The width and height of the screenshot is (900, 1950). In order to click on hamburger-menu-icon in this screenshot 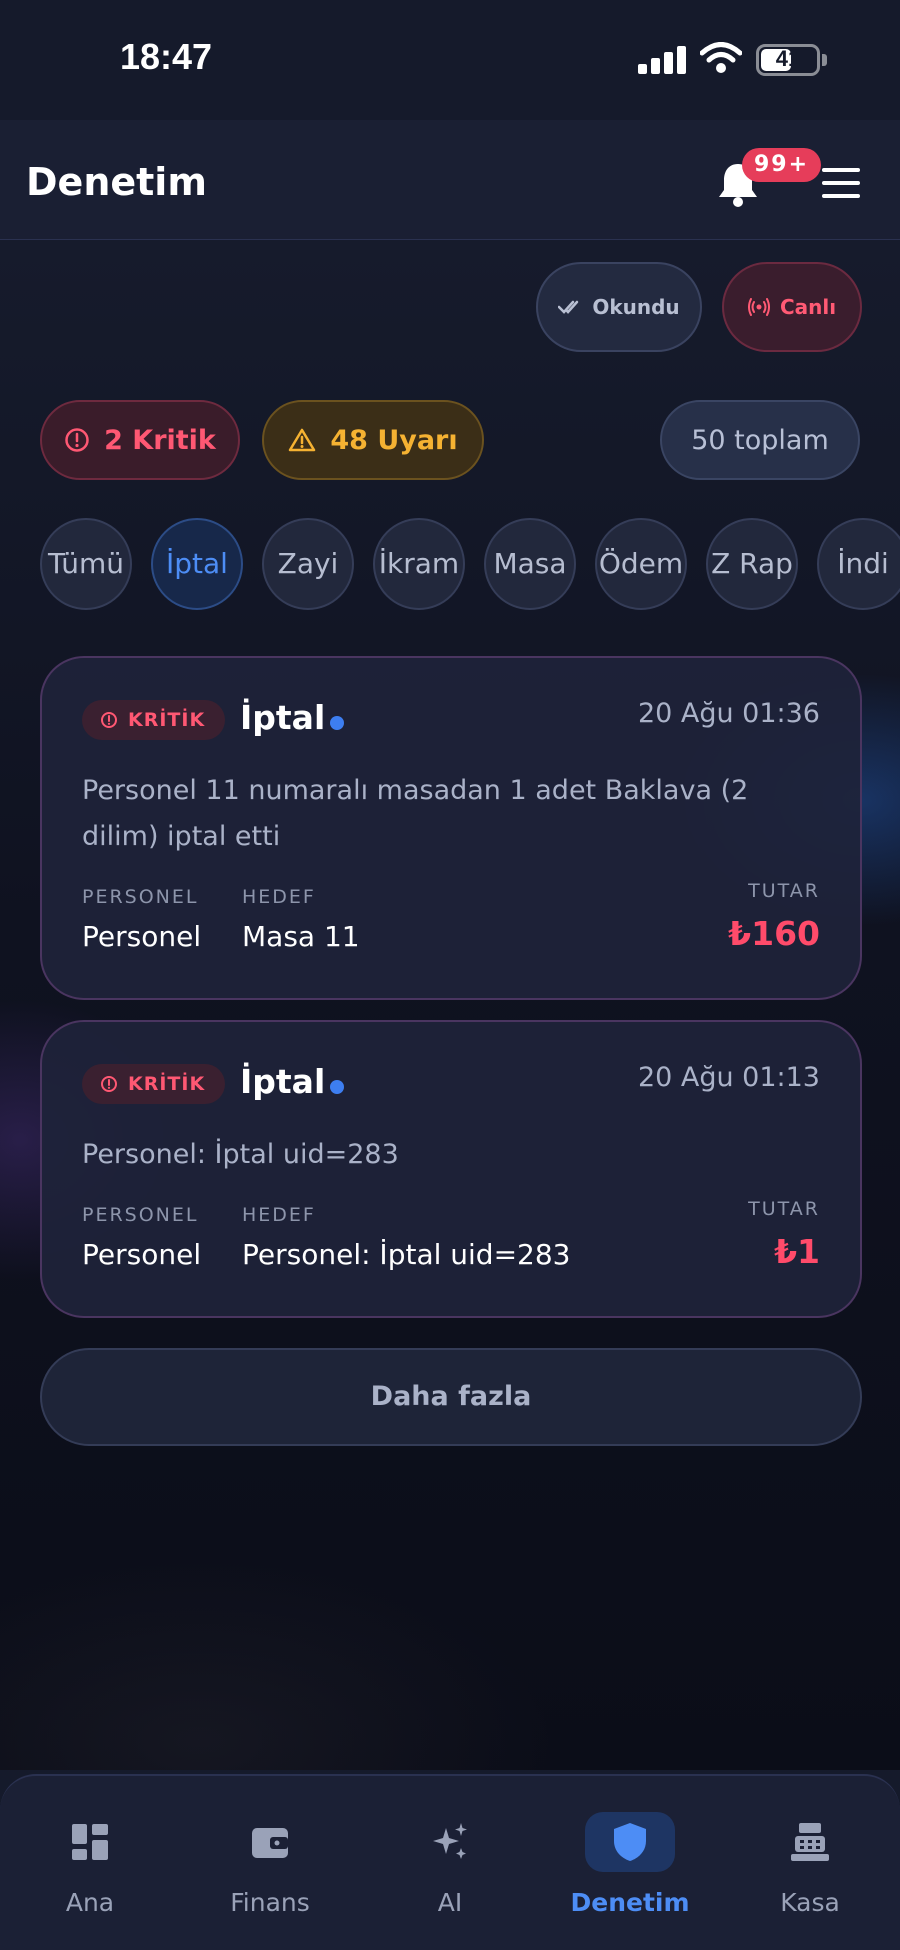, I will do `click(841, 183)`.